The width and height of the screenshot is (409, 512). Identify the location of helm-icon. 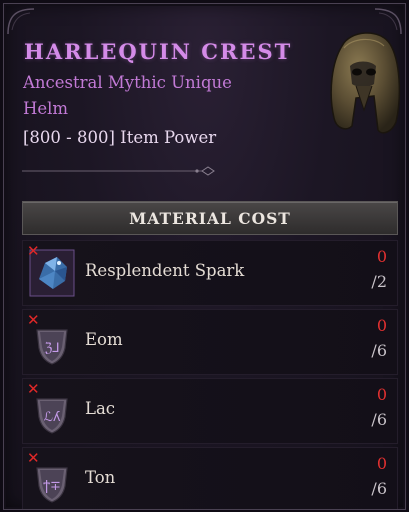
(365, 83).